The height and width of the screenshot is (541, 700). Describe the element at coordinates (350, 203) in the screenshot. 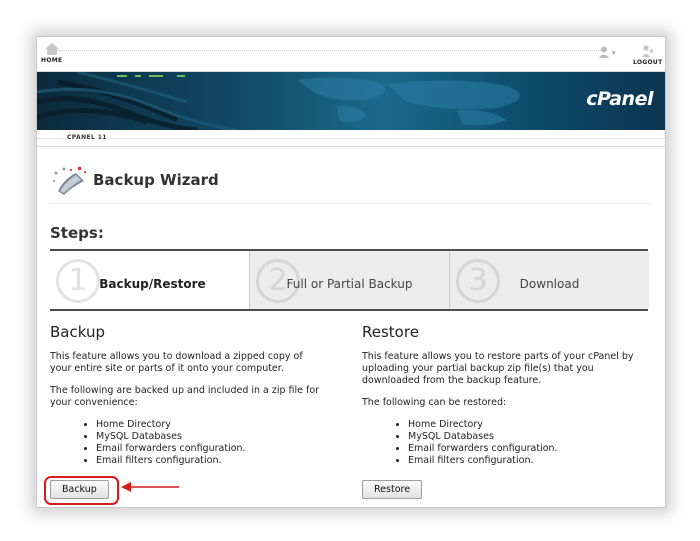

I see `divider` at that location.